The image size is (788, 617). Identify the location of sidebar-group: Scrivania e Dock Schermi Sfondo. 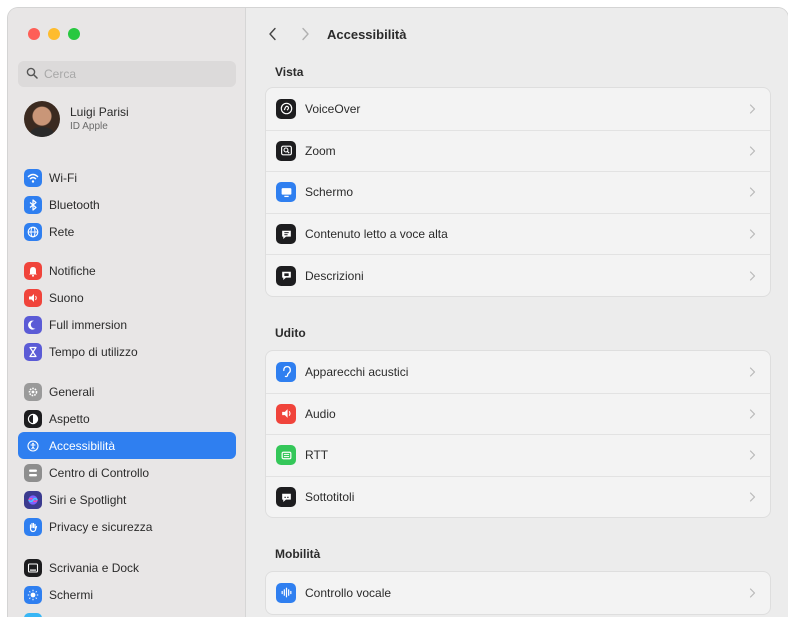
(127, 585).